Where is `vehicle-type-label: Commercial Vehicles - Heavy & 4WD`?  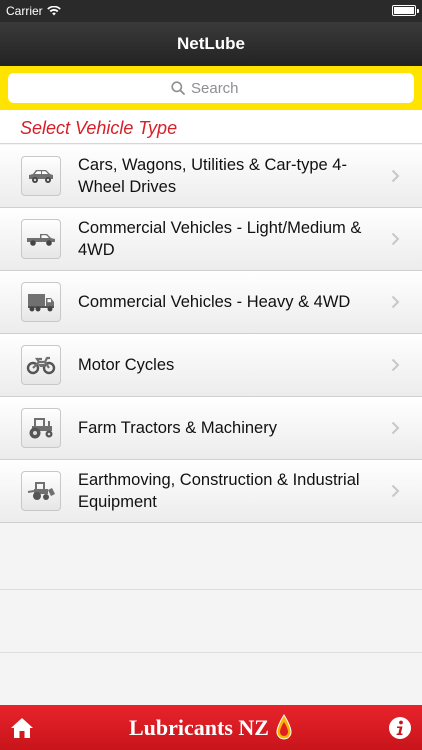
vehicle-type-label: Commercial Vehicles - Heavy & 4WD is located at coordinates (214, 302).